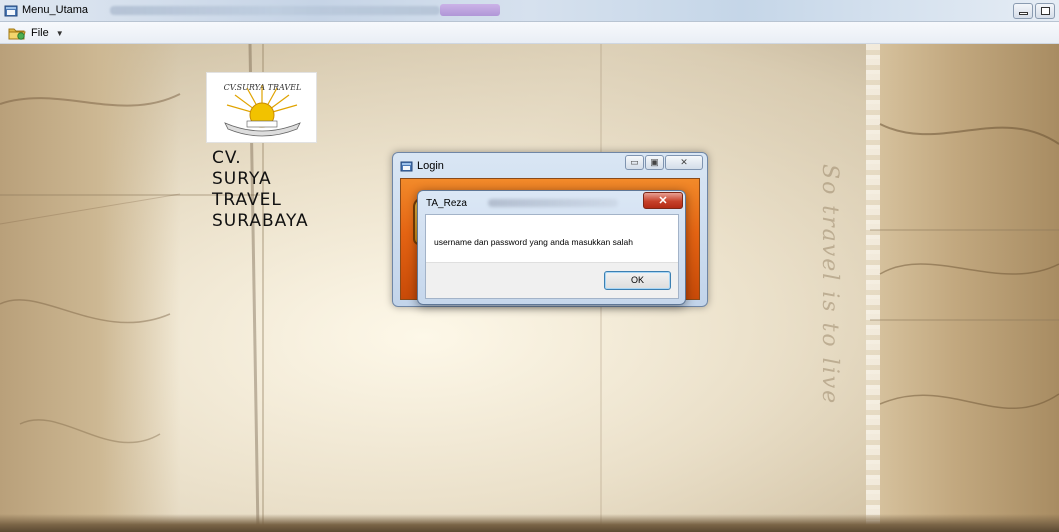 The width and height of the screenshot is (1059, 532). I want to click on maximize-button, so click(1045, 11).